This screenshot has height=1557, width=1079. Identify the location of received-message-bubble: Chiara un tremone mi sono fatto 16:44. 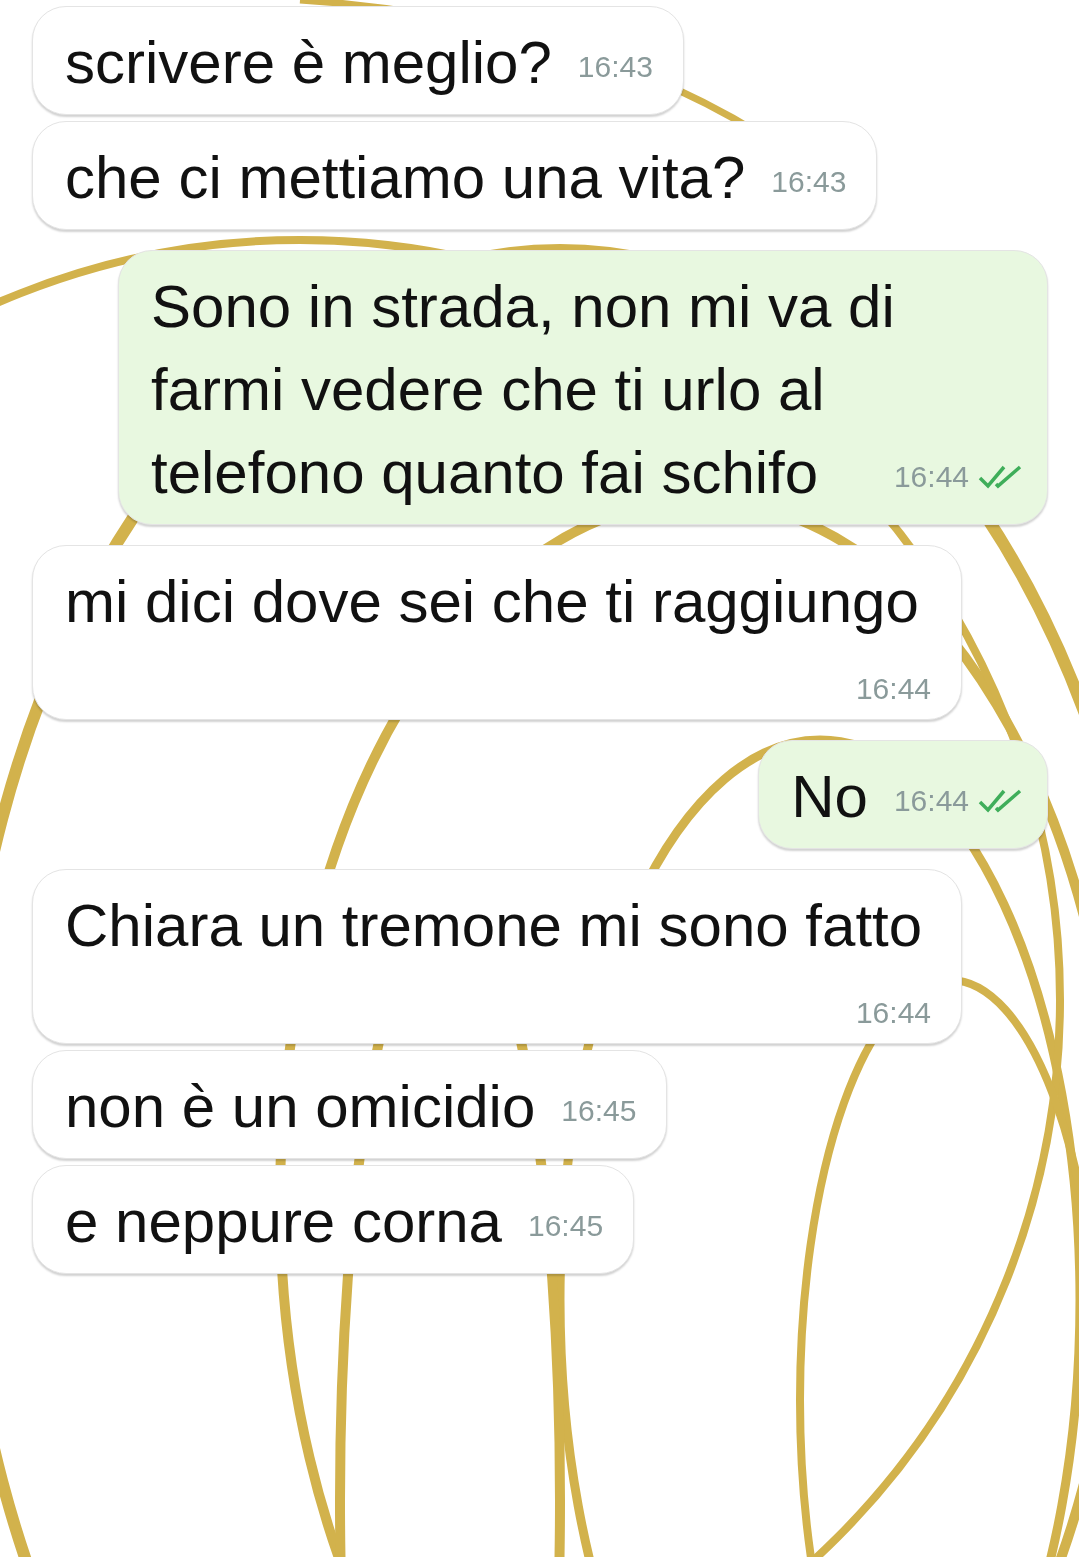
(497, 956).